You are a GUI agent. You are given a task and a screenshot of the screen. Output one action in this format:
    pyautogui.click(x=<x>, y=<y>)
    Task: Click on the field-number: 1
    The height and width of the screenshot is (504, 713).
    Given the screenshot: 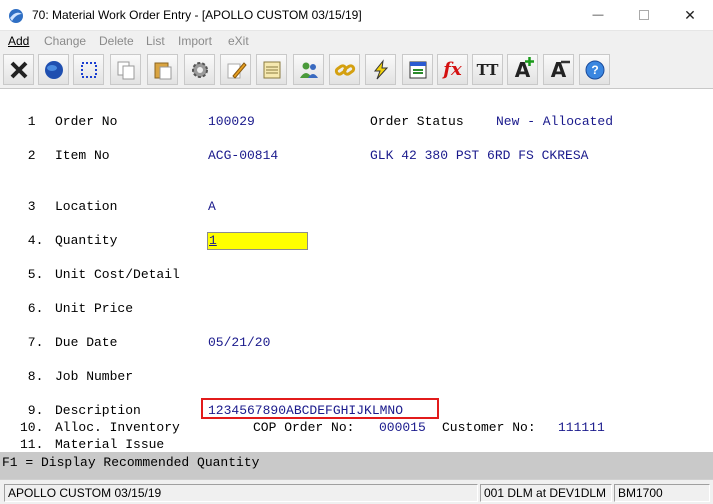 What is the action you would take?
    pyautogui.click(x=28, y=121)
    